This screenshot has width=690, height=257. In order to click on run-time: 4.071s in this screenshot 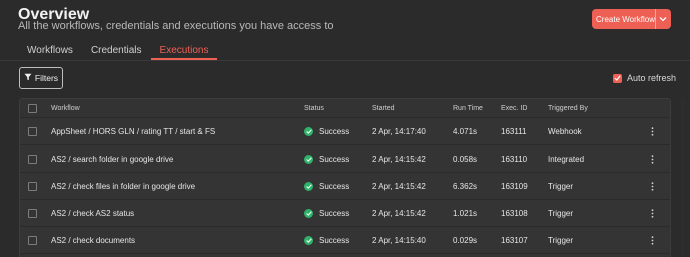, I will do `click(465, 131)`.